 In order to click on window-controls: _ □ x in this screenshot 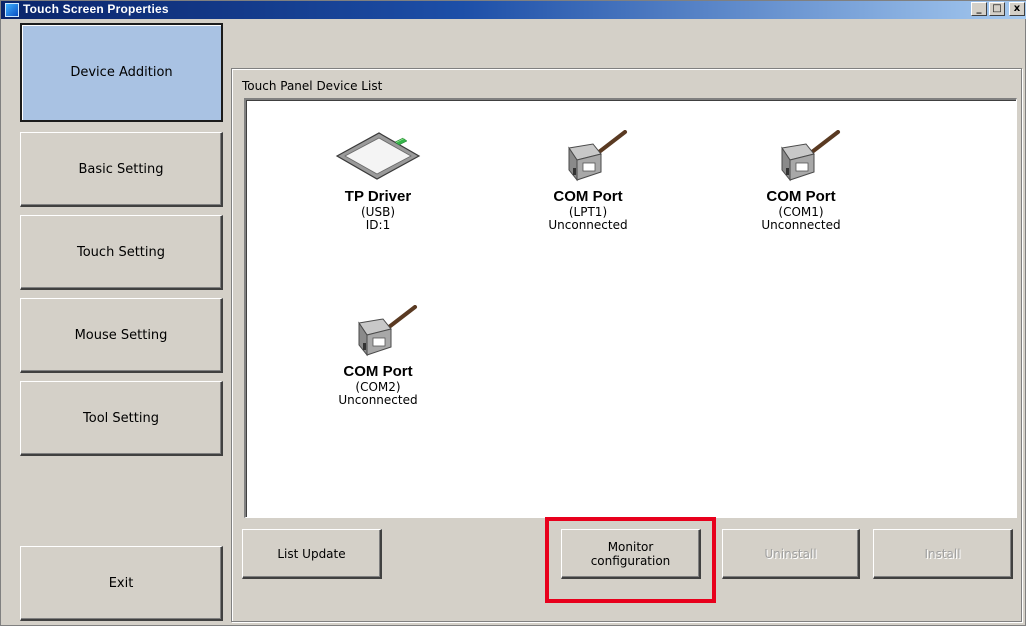, I will do `click(998, 9)`.